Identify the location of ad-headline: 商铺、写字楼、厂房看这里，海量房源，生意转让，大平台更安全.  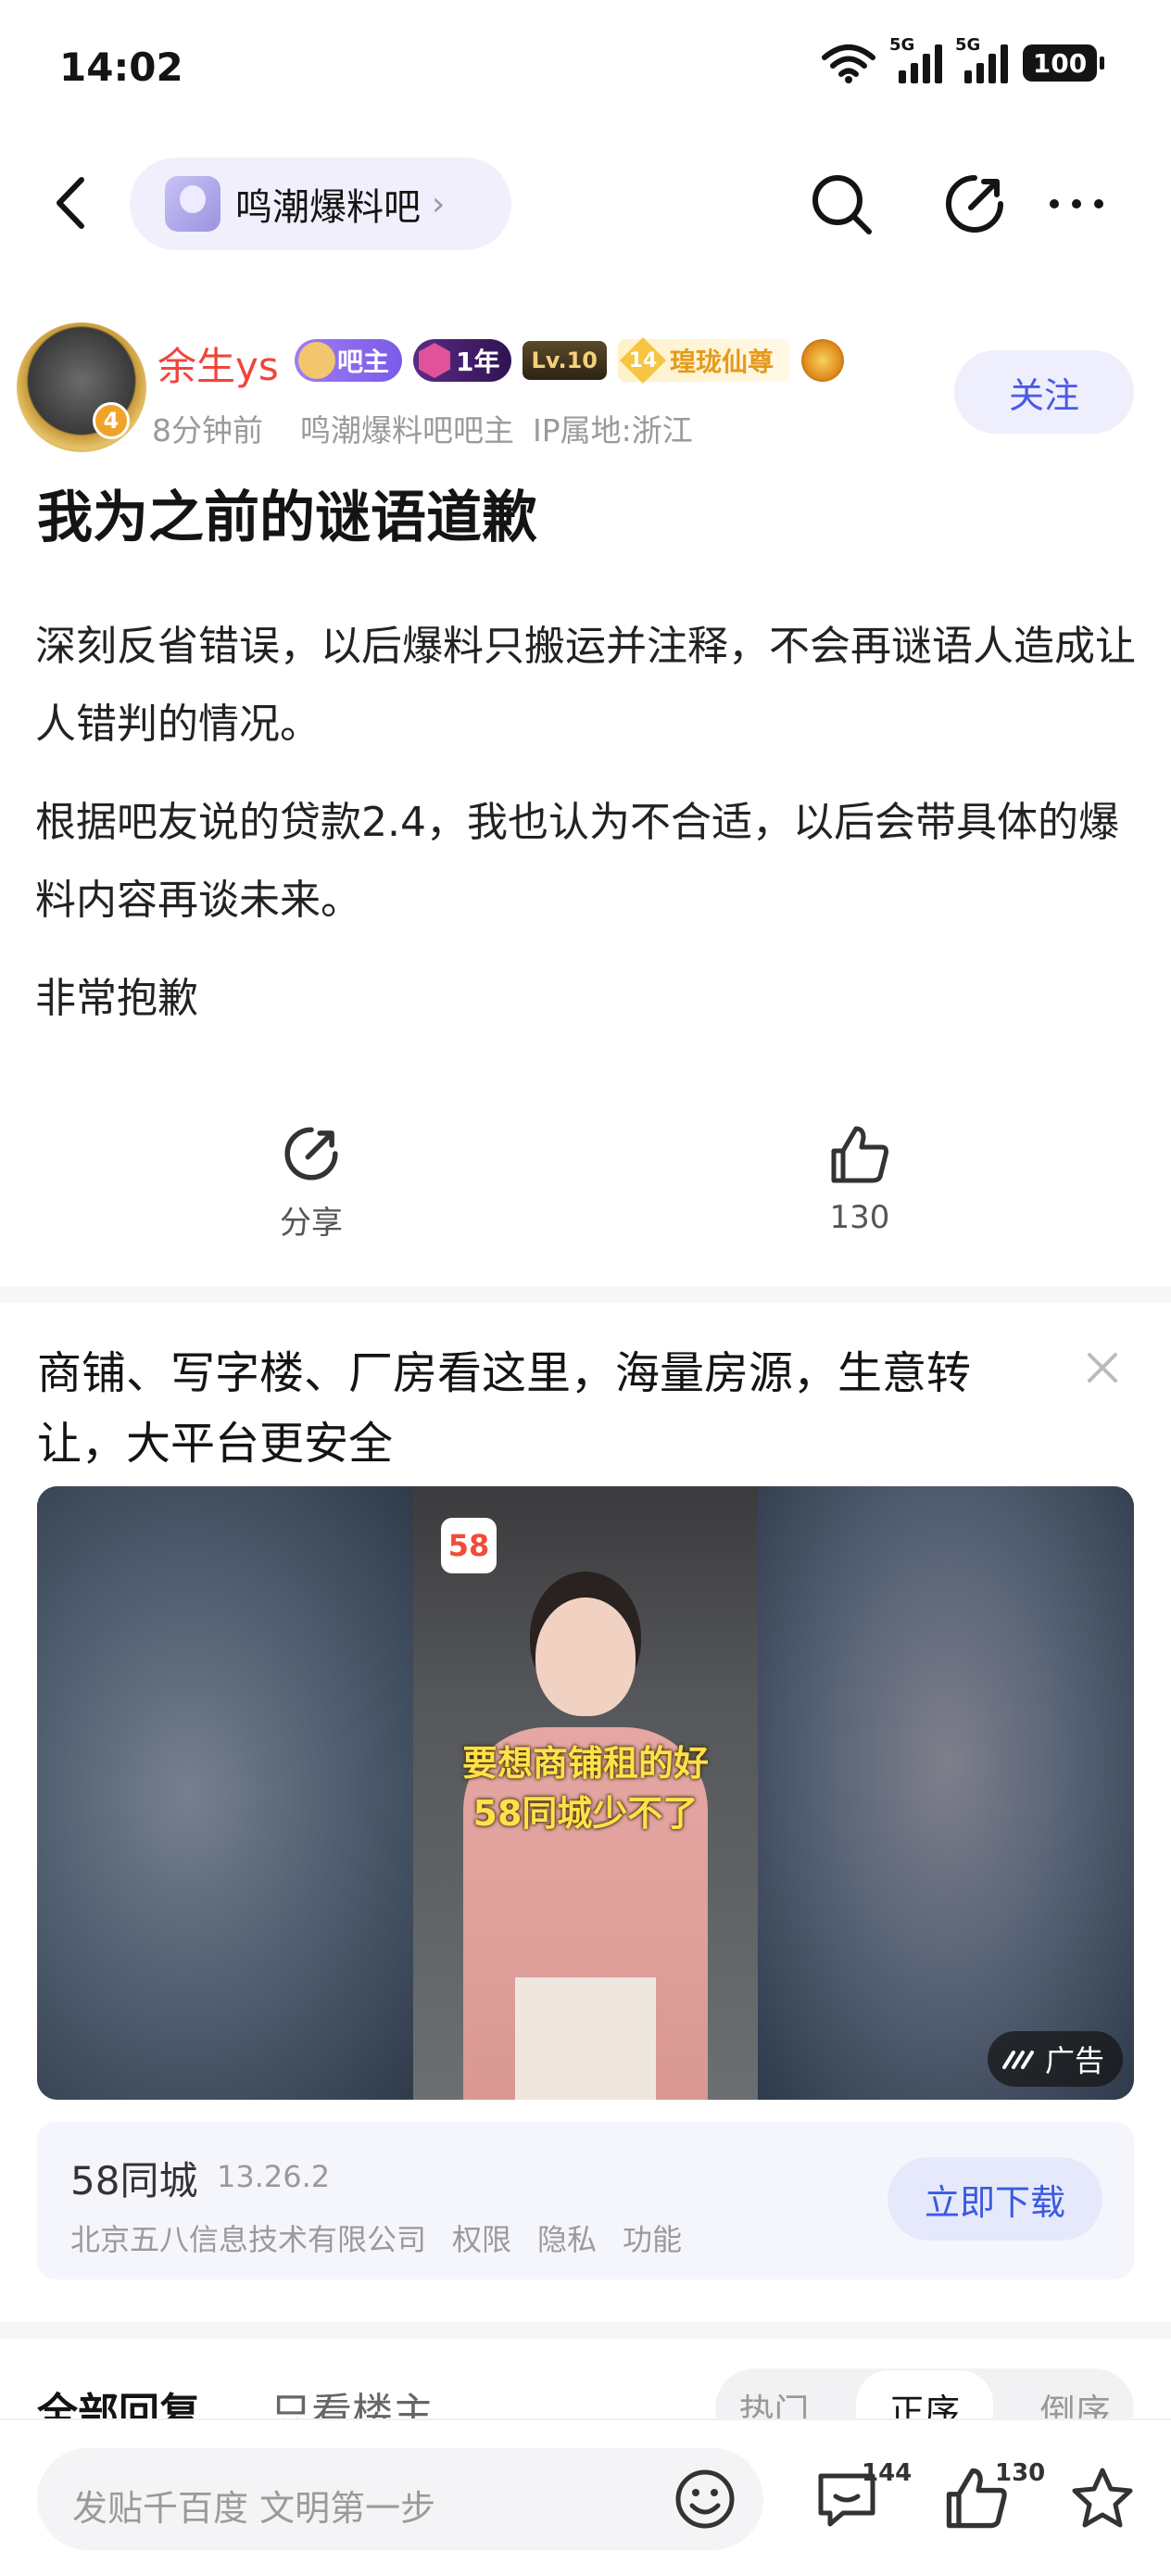
(519, 1408).